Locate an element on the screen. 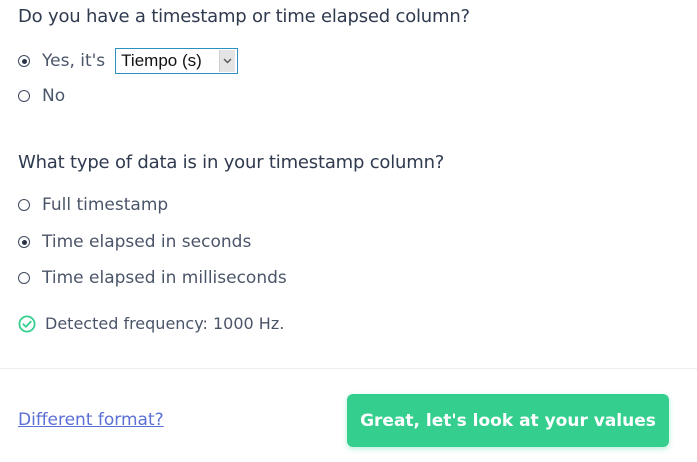 This screenshot has height=462, width=697. check-circle-icon is located at coordinates (27, 324).